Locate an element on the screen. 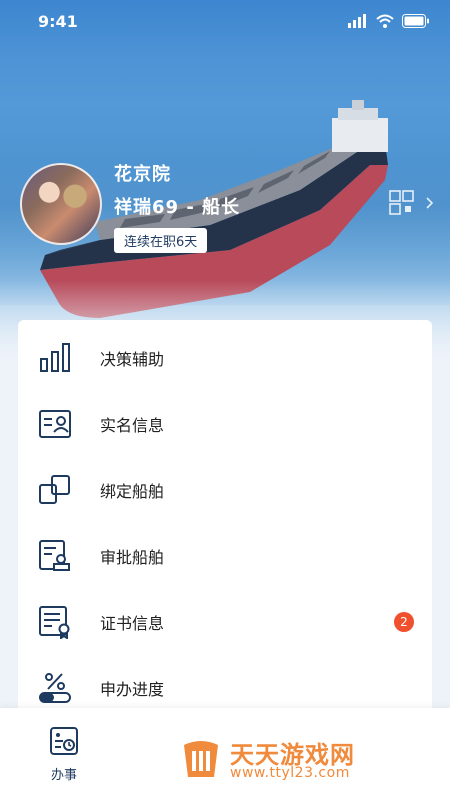 This screenshot has height=800, width=450. ship-role: 祥瑞69 - 船长 is located at coordinates (177, 207).